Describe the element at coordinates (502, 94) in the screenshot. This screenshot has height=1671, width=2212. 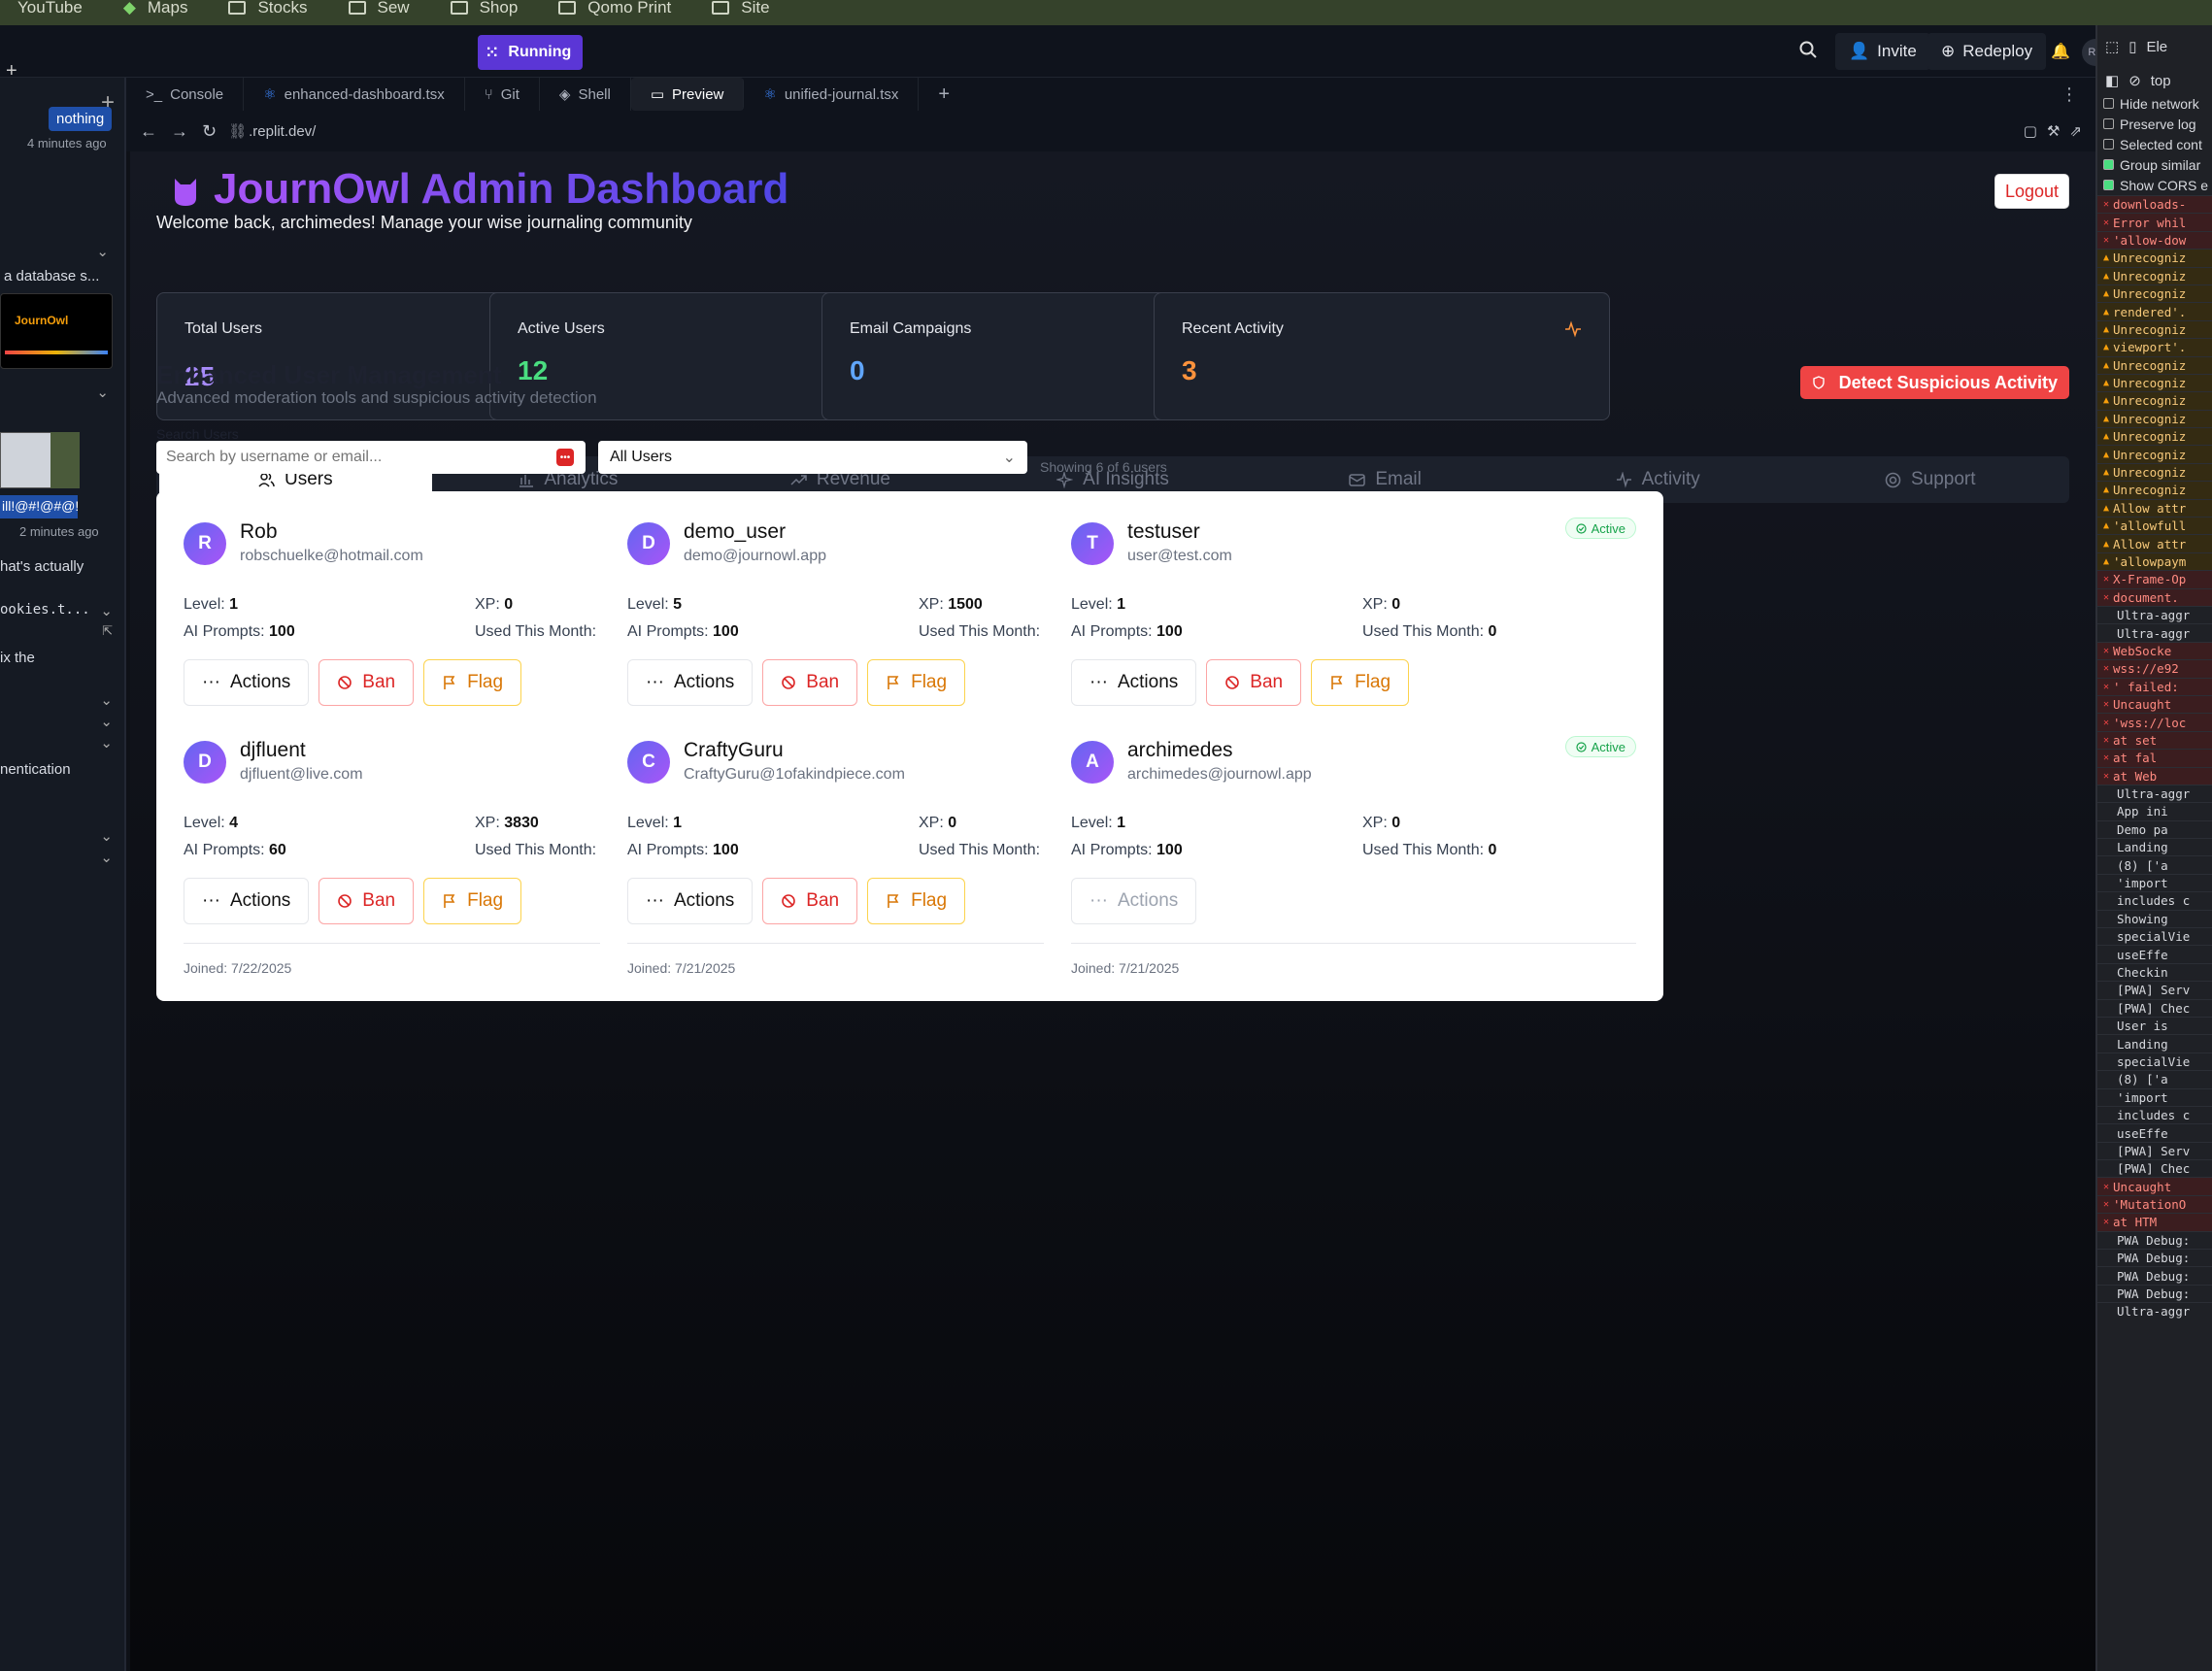
I see `tab-git: ⑂ Git` at that location.